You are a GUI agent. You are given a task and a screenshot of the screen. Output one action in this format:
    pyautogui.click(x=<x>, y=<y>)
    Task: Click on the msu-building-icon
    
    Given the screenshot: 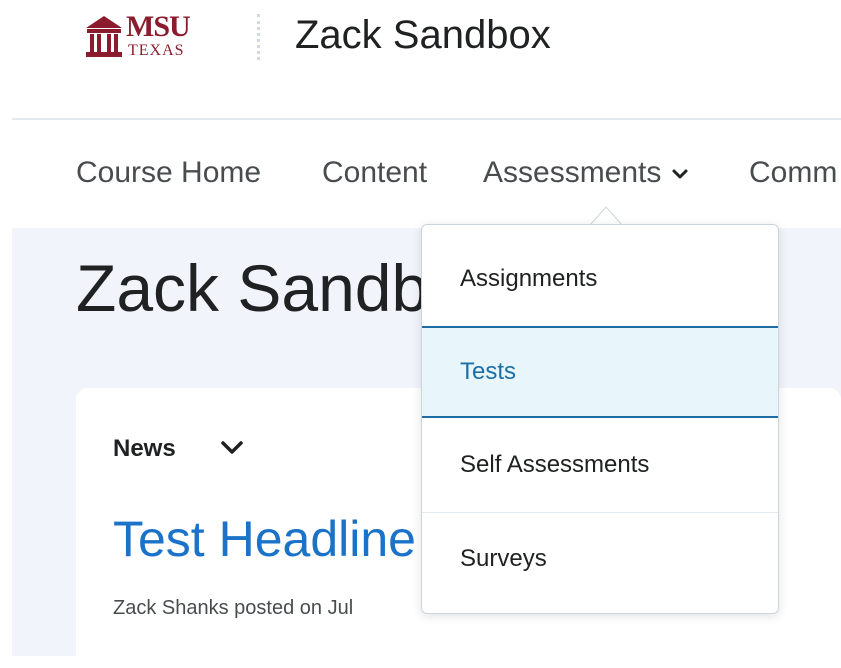 What is the action you would take?
    pyautogui.click(x=104, y=36)
    